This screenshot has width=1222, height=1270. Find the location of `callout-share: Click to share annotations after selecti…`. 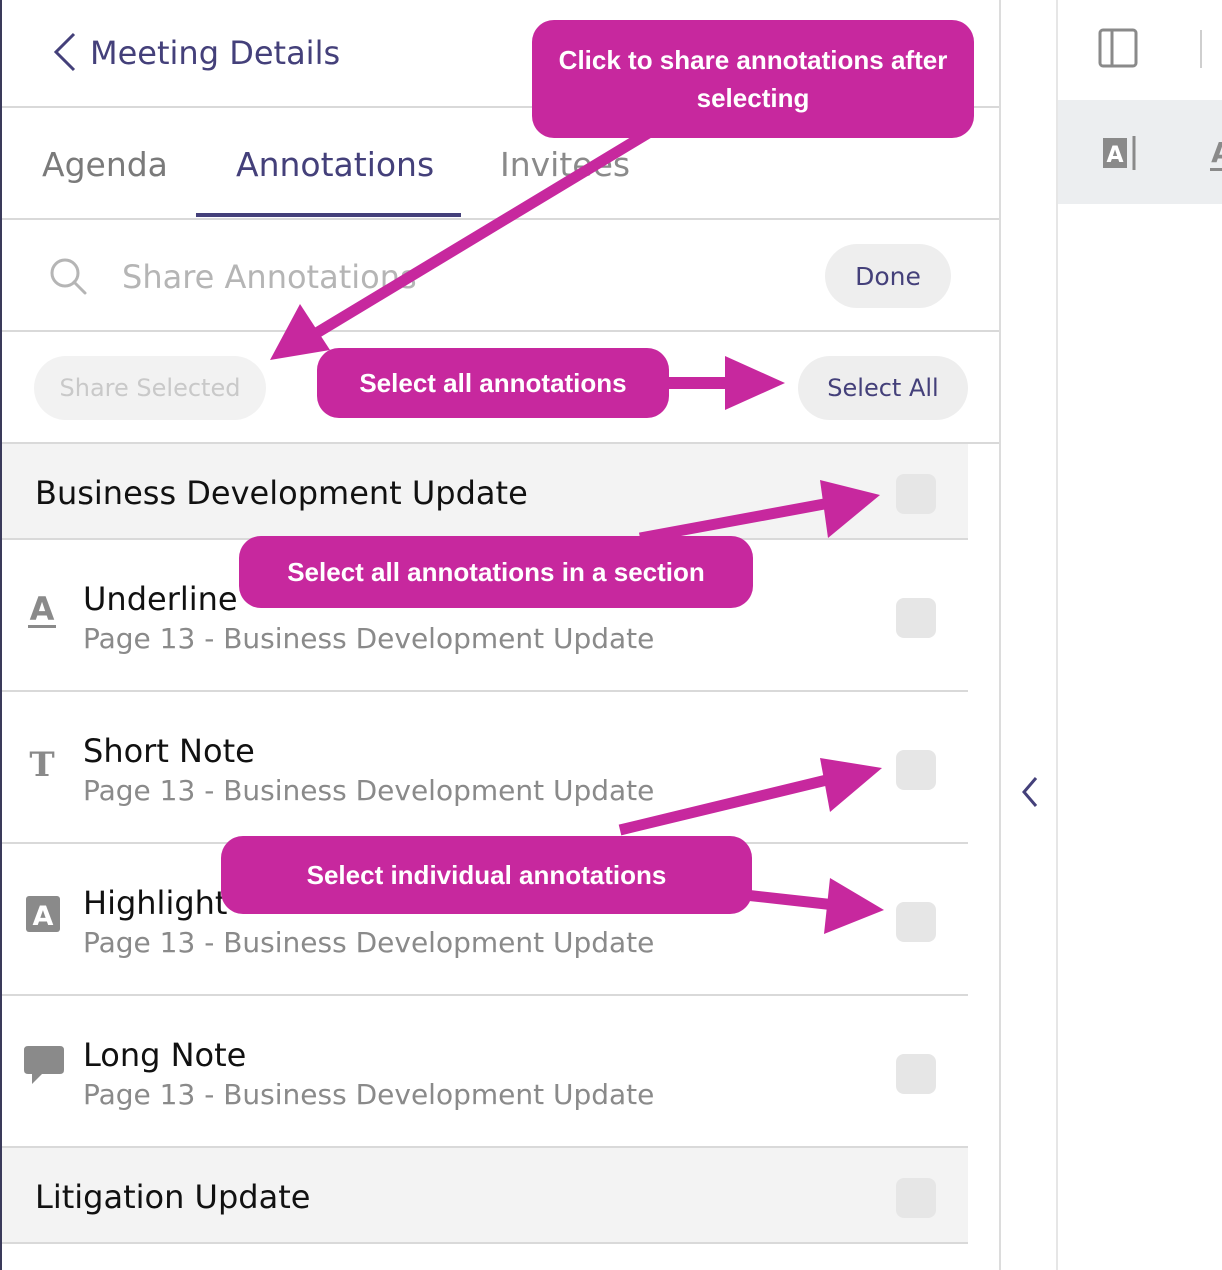

callout-share: Click to share annotations after selecti… is located at coordinates (753, 79).